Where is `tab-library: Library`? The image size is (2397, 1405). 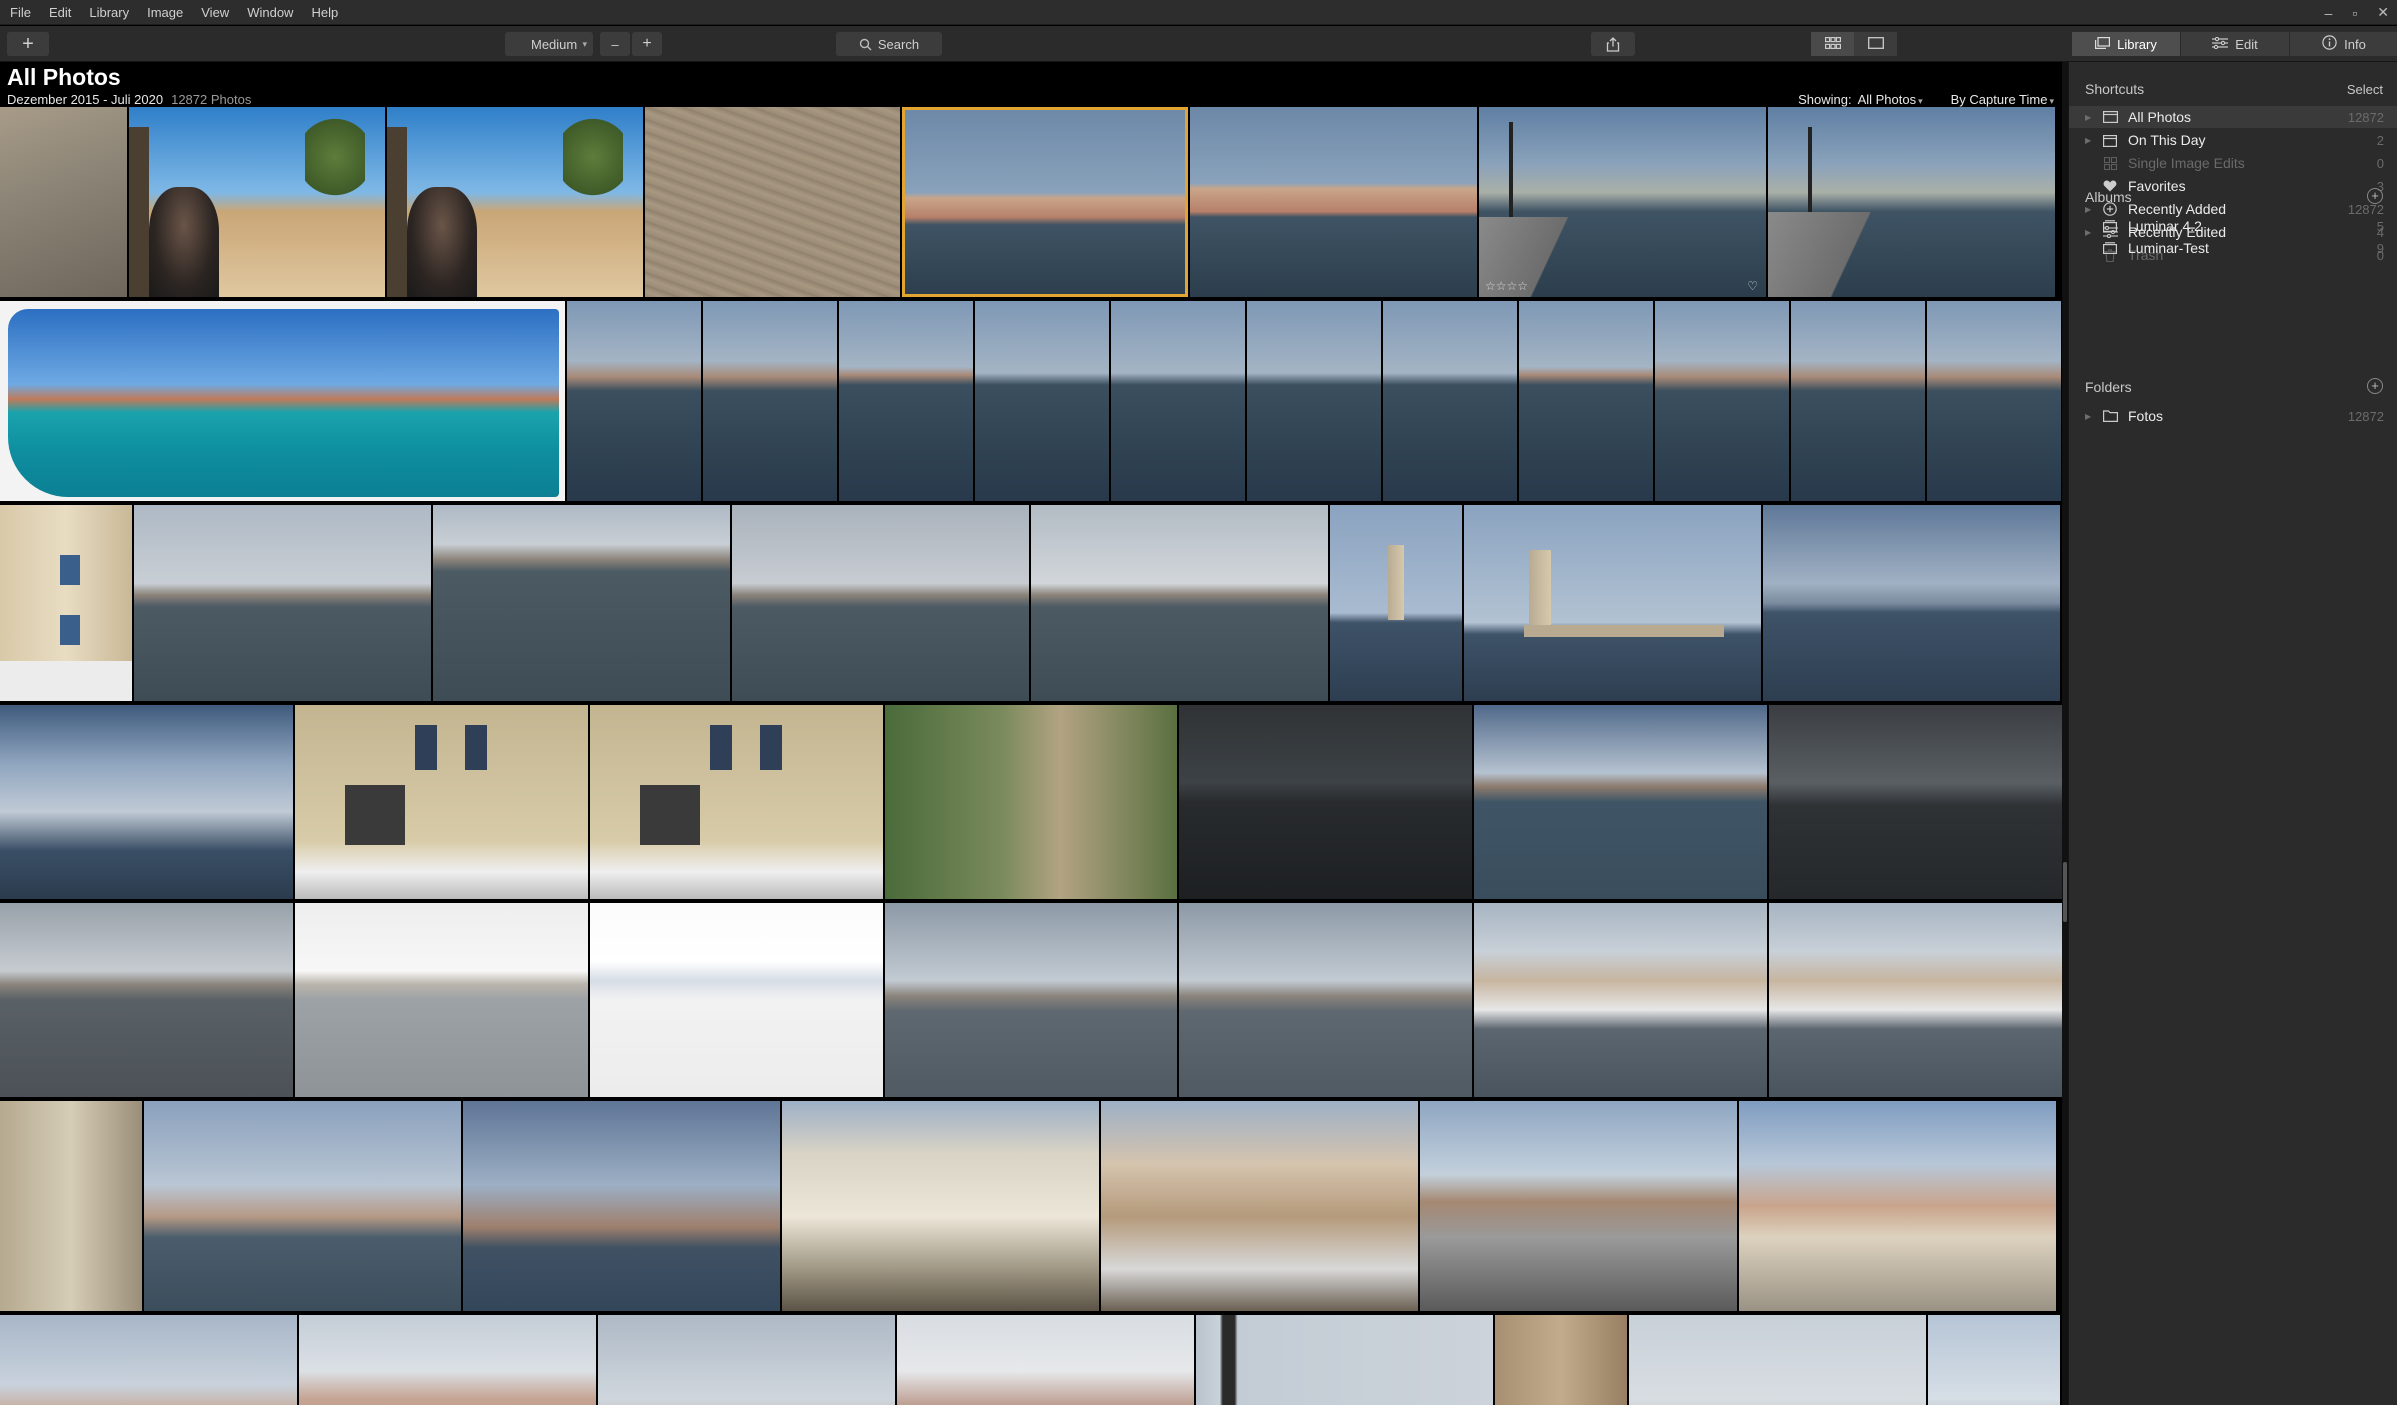
tab-library: Library is located at coordinates (2126, 44).